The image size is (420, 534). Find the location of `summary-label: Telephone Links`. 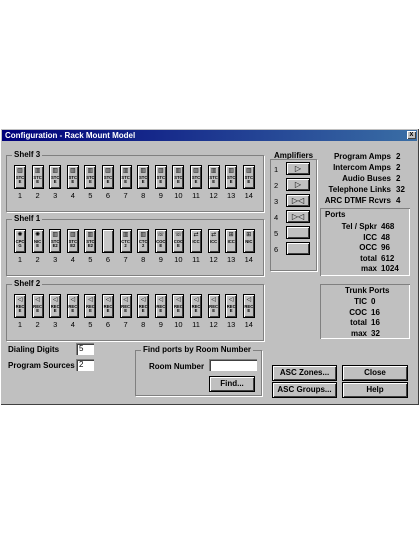

summary-label: Telephone Links is located at coordinates (359, 189).